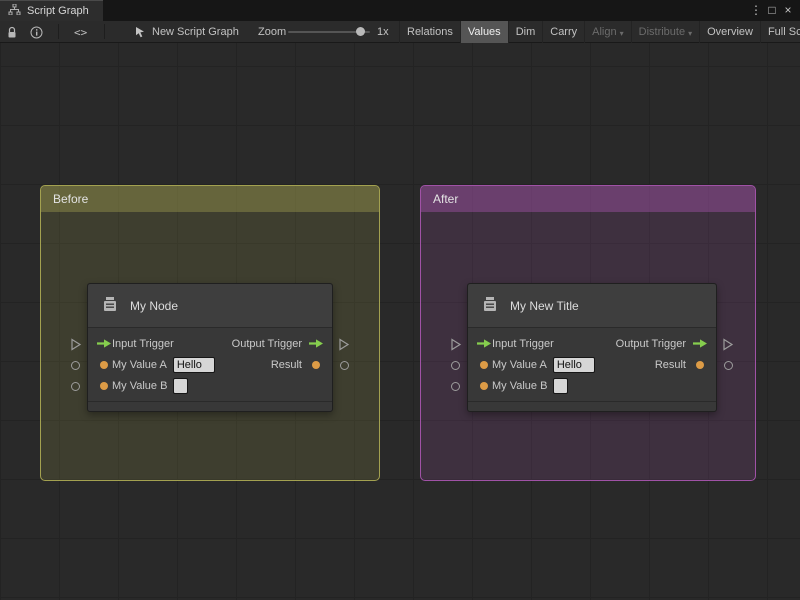  Describe the element at coordinates (783, 32) in the screenshot. I see `fullscreen-label: Full Scr` at that location.